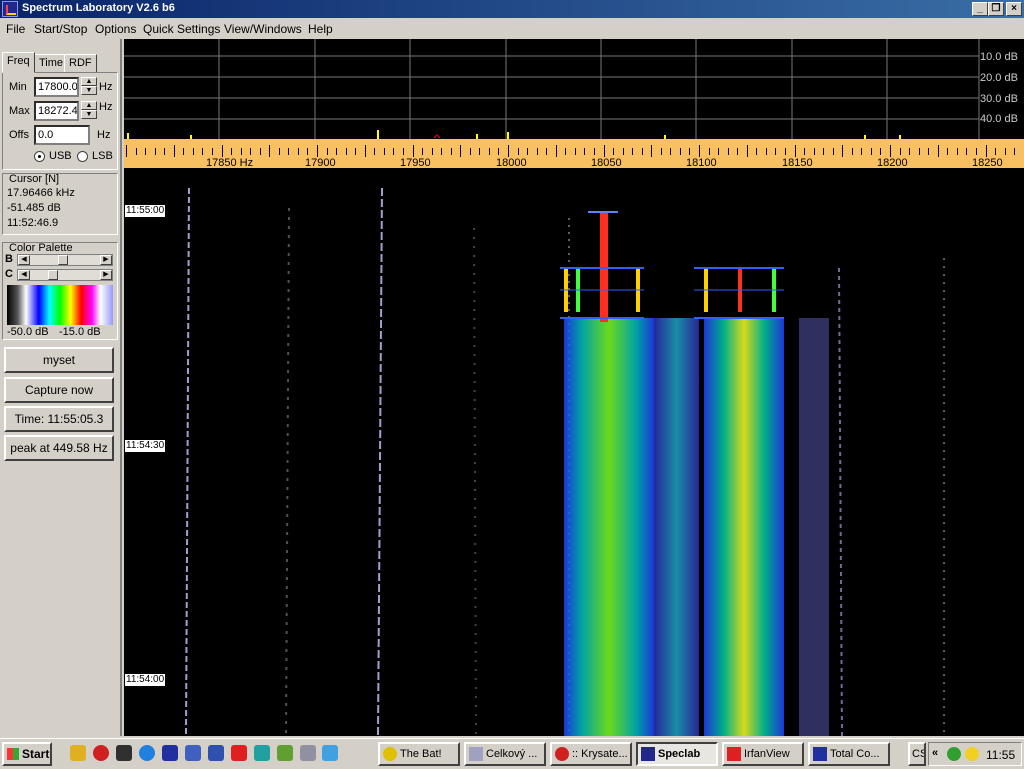 The height and width of the screenshot is (769, 1024). Describe the element at coordinates (820, 754) in the screenshot. I see `total-commander-icon` at that location.